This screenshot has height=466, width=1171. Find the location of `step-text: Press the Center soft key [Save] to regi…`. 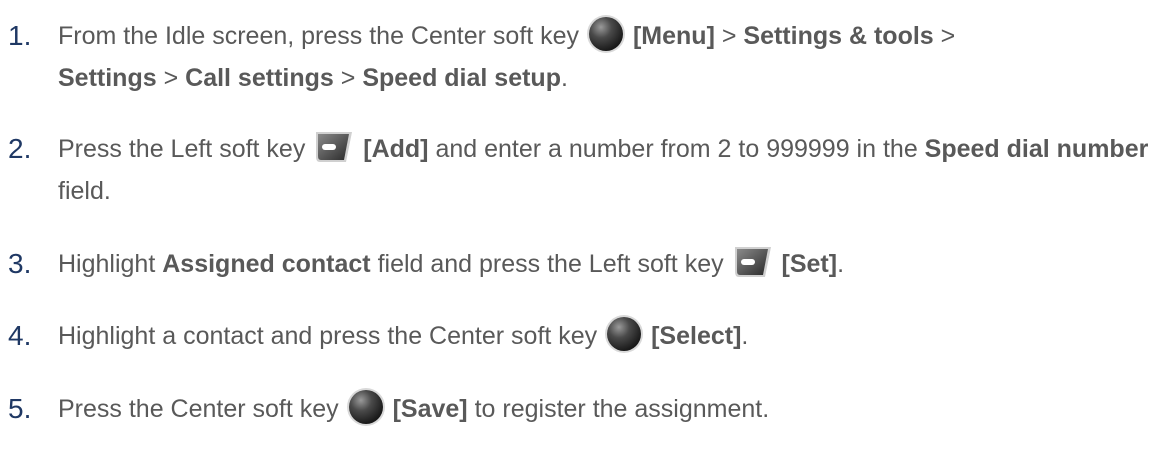

step-text: Press the Center soft key [Save] to regi… is located at coordinates (612, 409).